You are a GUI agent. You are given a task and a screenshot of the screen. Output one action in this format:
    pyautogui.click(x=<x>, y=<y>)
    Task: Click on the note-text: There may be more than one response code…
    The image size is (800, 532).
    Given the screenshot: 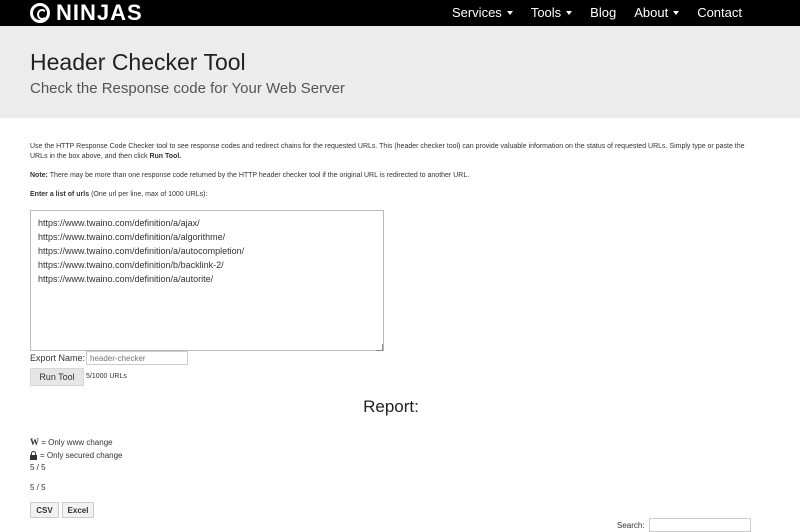 What is the action you would take?
    pyautogui.click(x=258, y=175)
    